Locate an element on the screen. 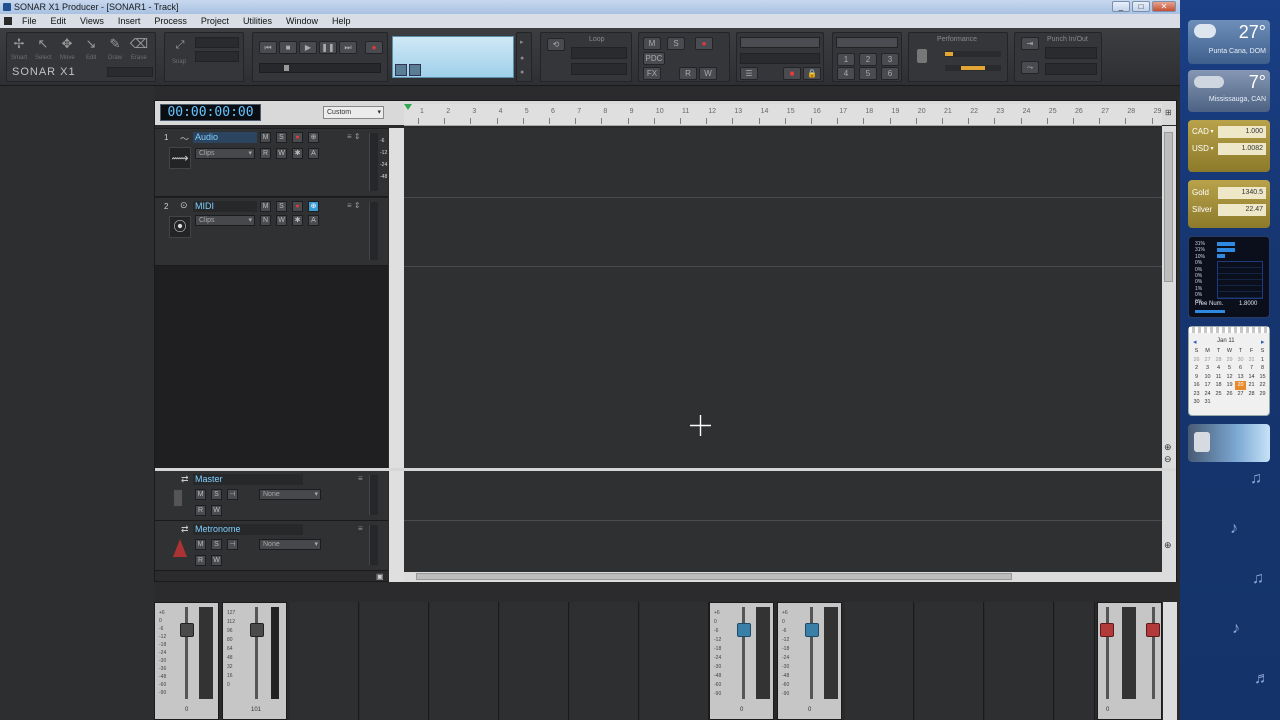 The height and width of the screenshot is (720, 1280). menu-file: File is located at coordinates (29, 21).